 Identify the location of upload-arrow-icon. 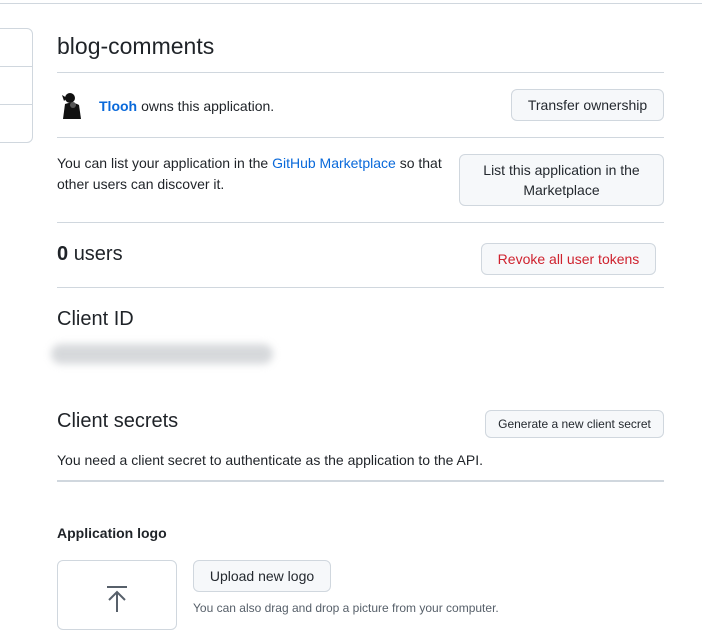
(117, 601).